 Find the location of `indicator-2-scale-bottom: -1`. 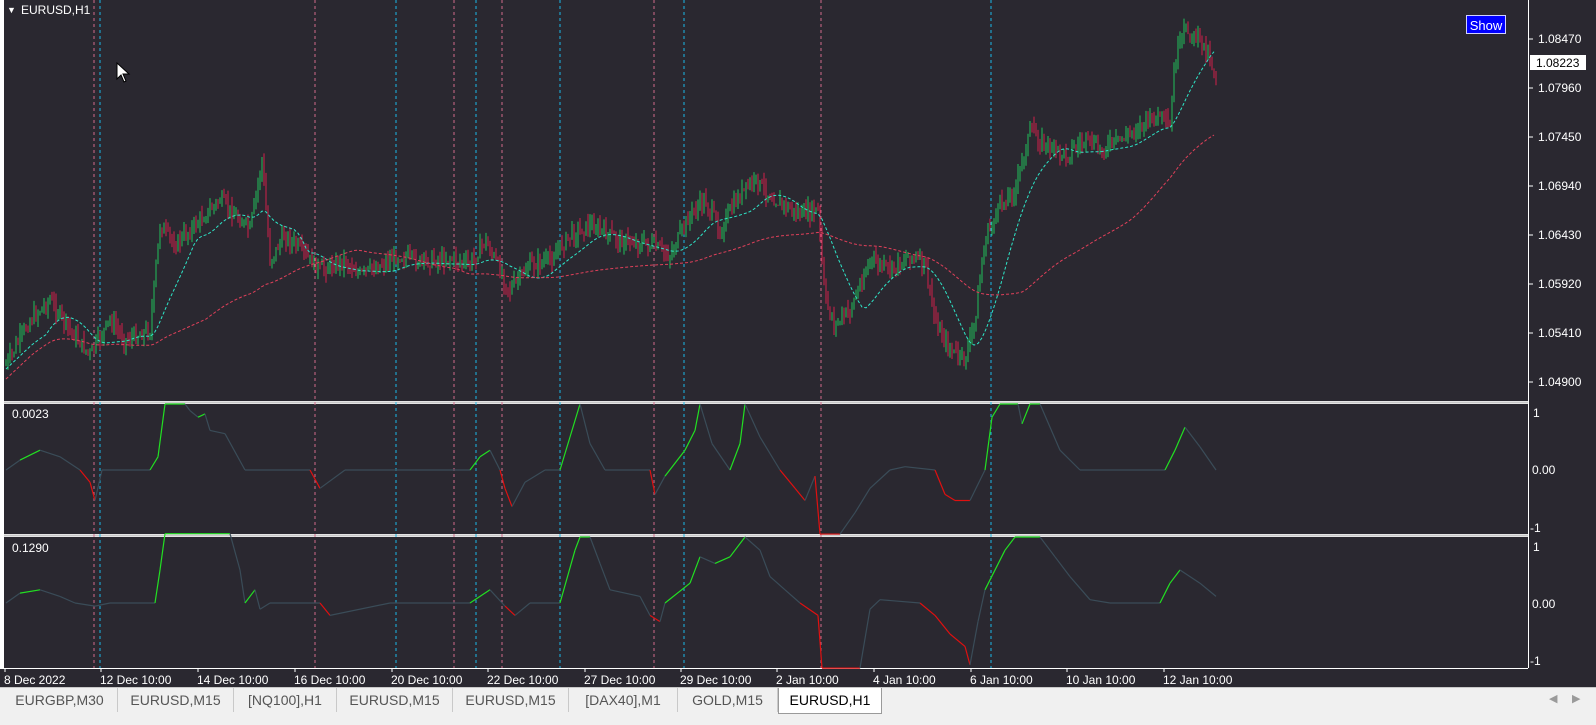

indicator-2-scale-bottom: -1 is located at coordinates (1535, 661).